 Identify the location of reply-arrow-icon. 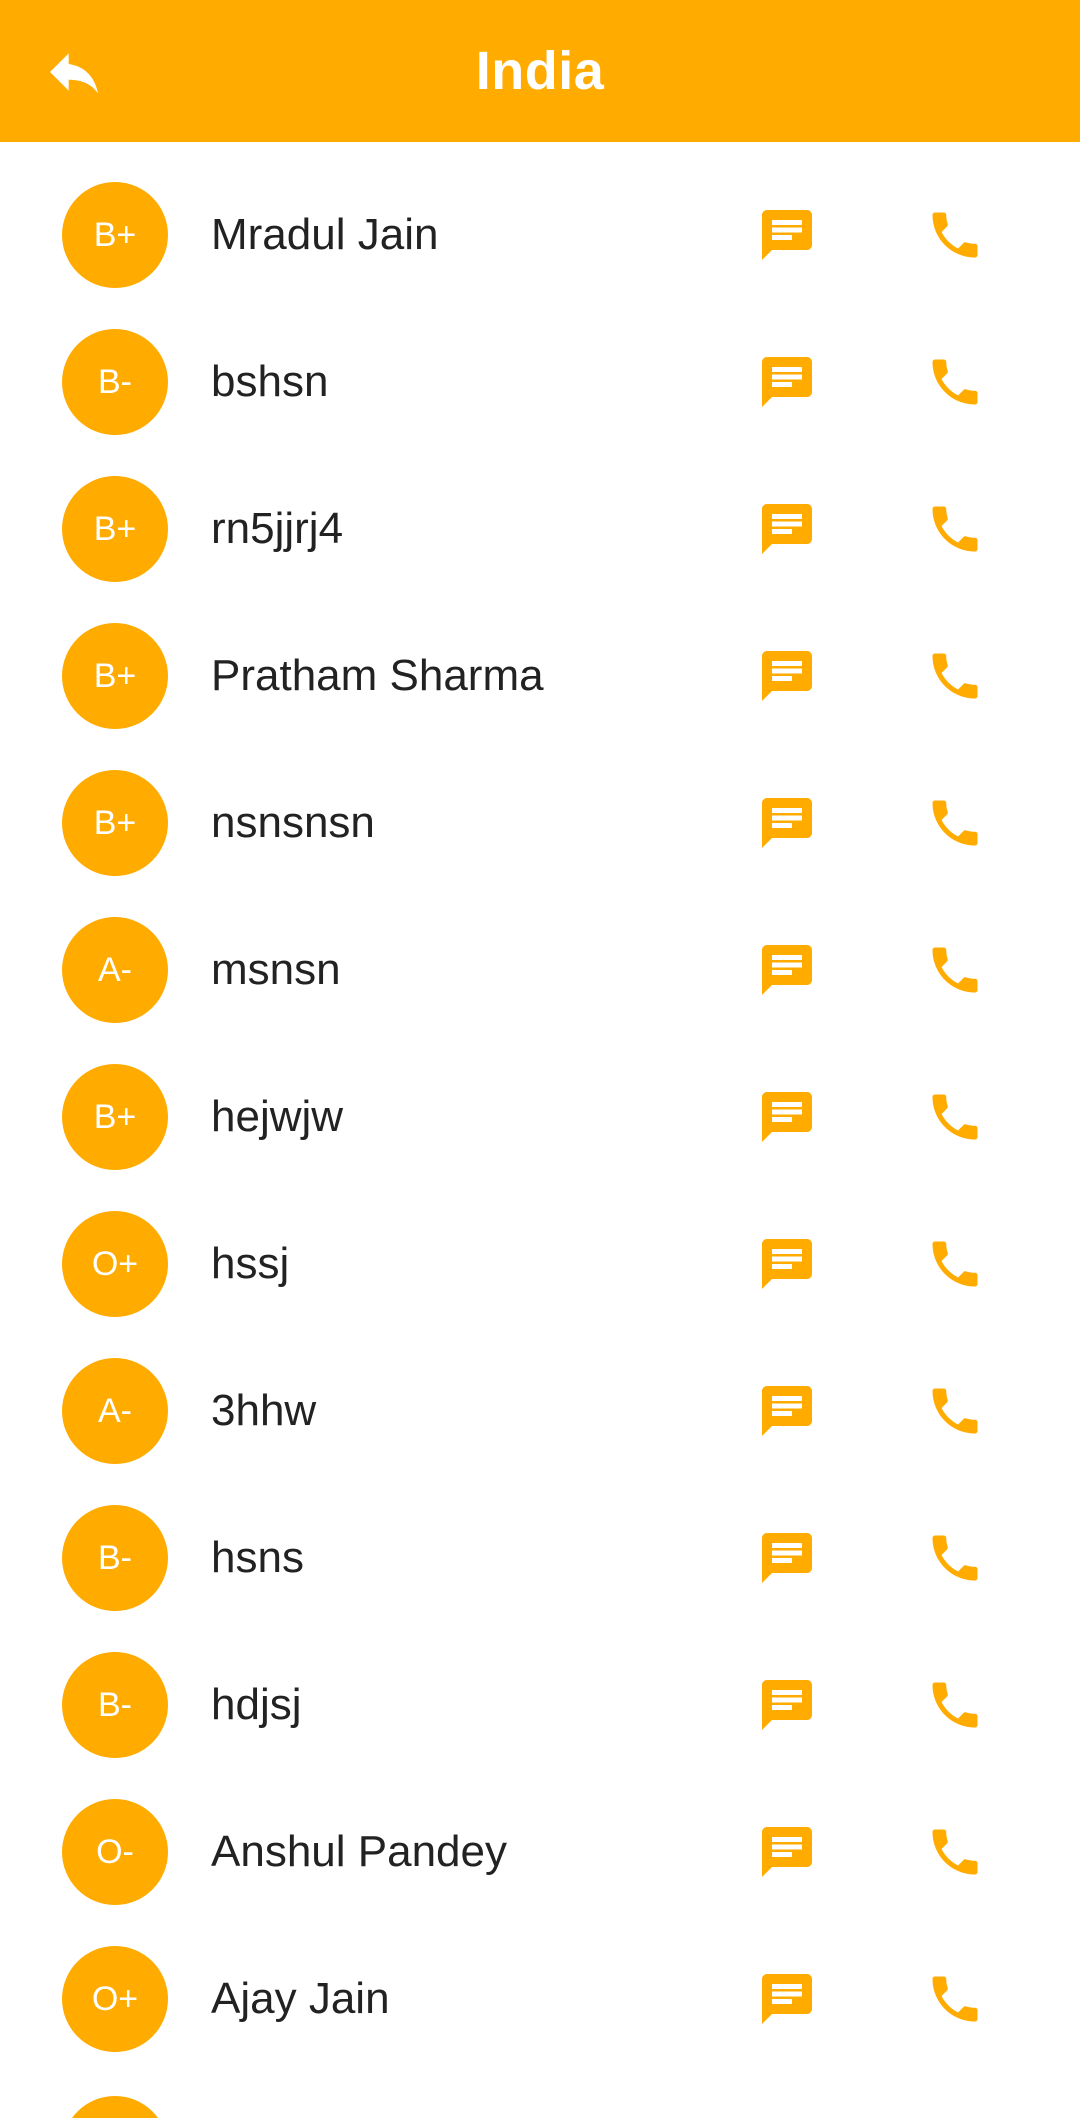
(74, 73).